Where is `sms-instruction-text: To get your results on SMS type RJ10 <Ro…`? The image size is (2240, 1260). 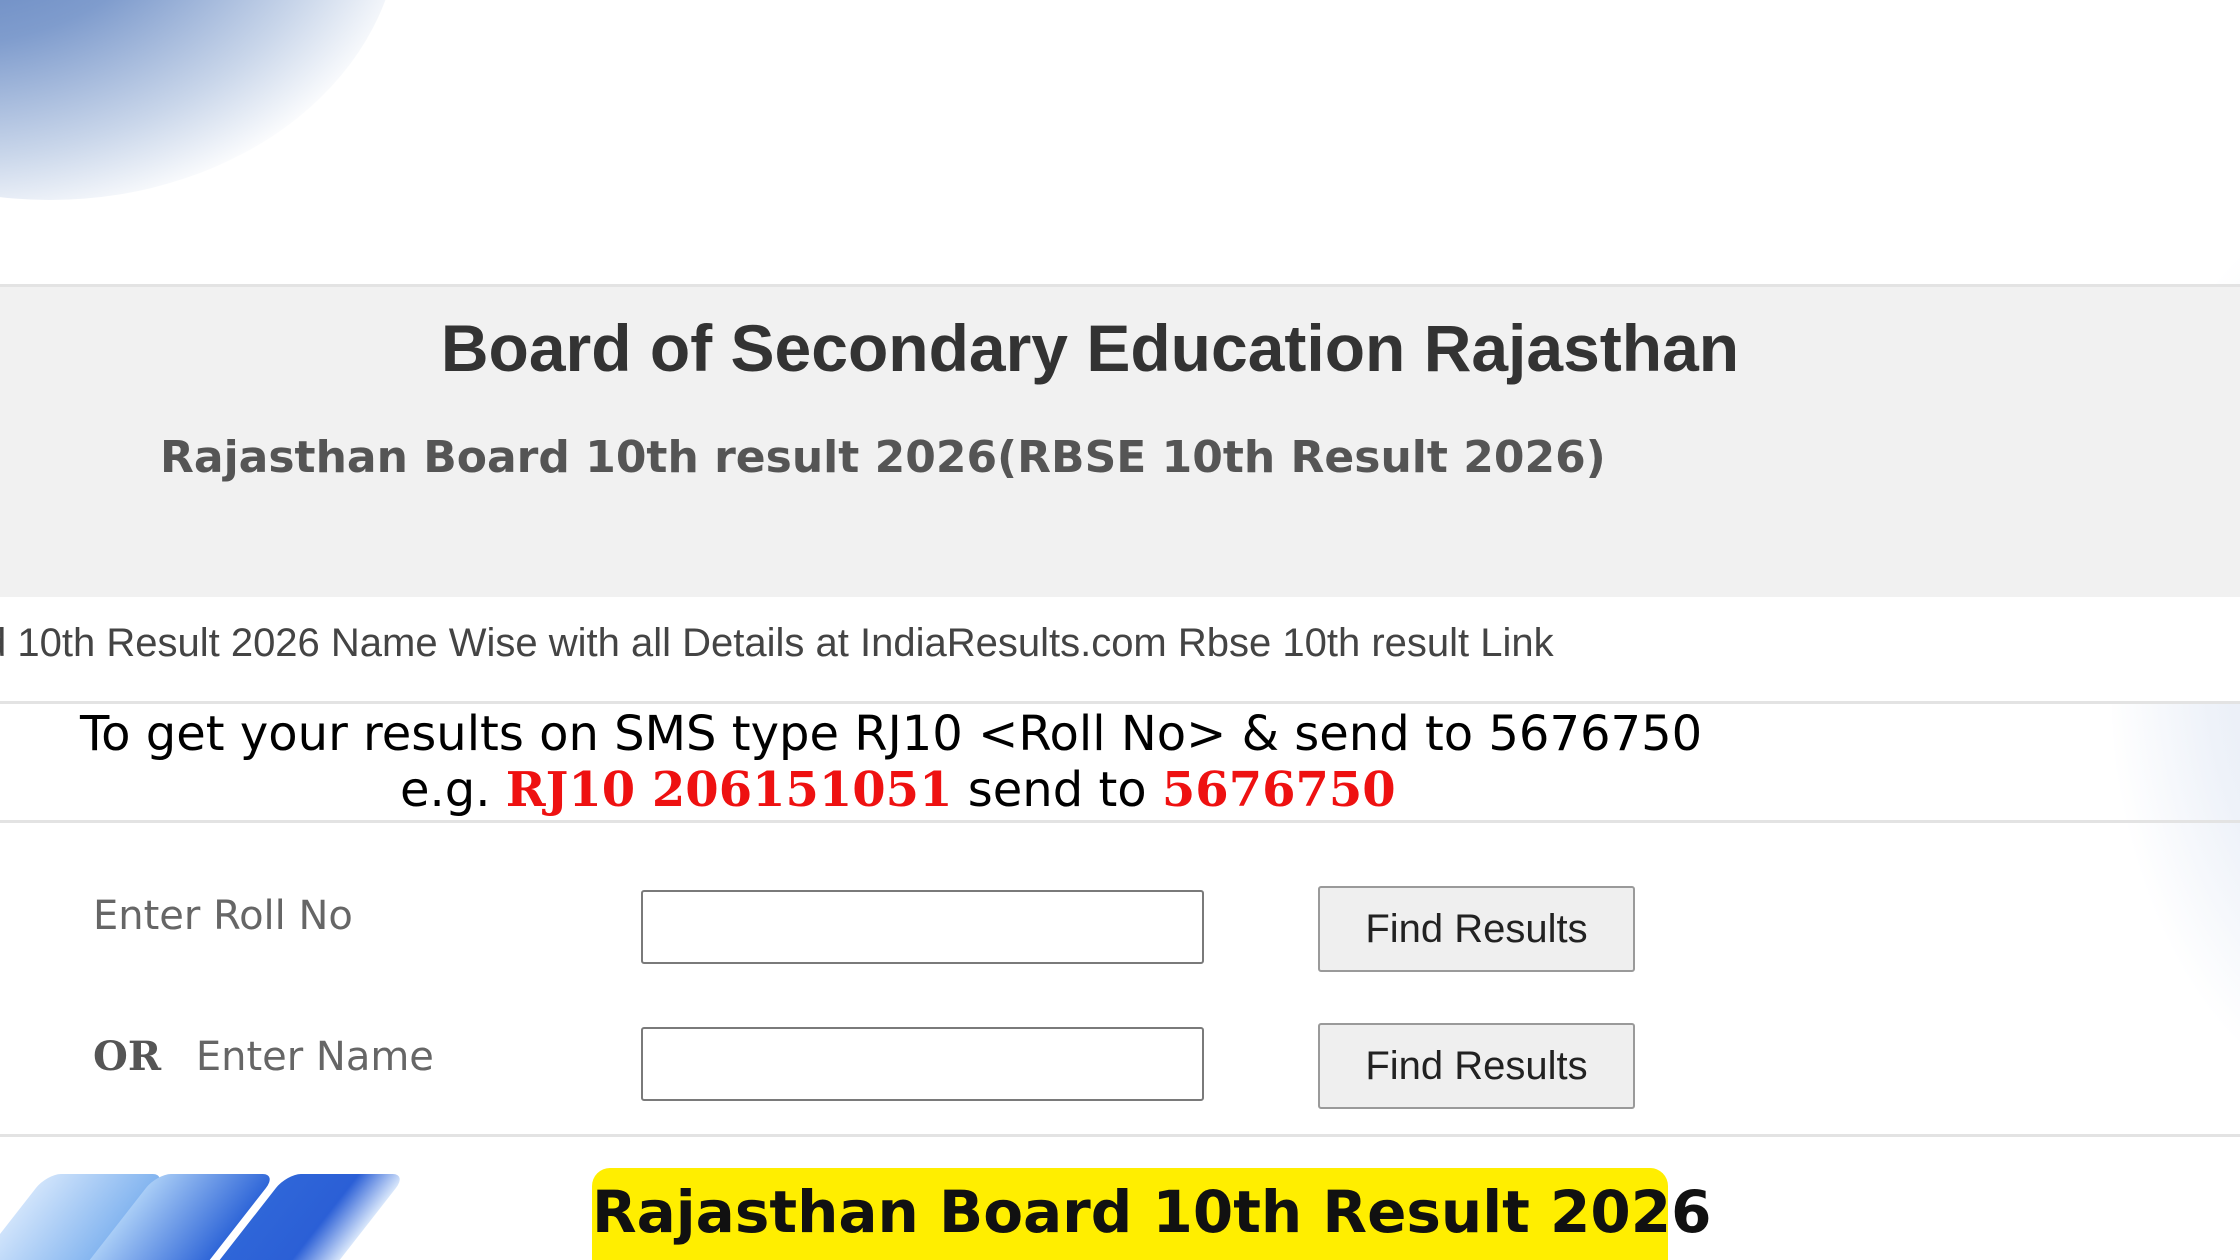
sms-instruction-text: To get your results on SMS type RJ10 <Ro… is located at coordinates (891, 734).